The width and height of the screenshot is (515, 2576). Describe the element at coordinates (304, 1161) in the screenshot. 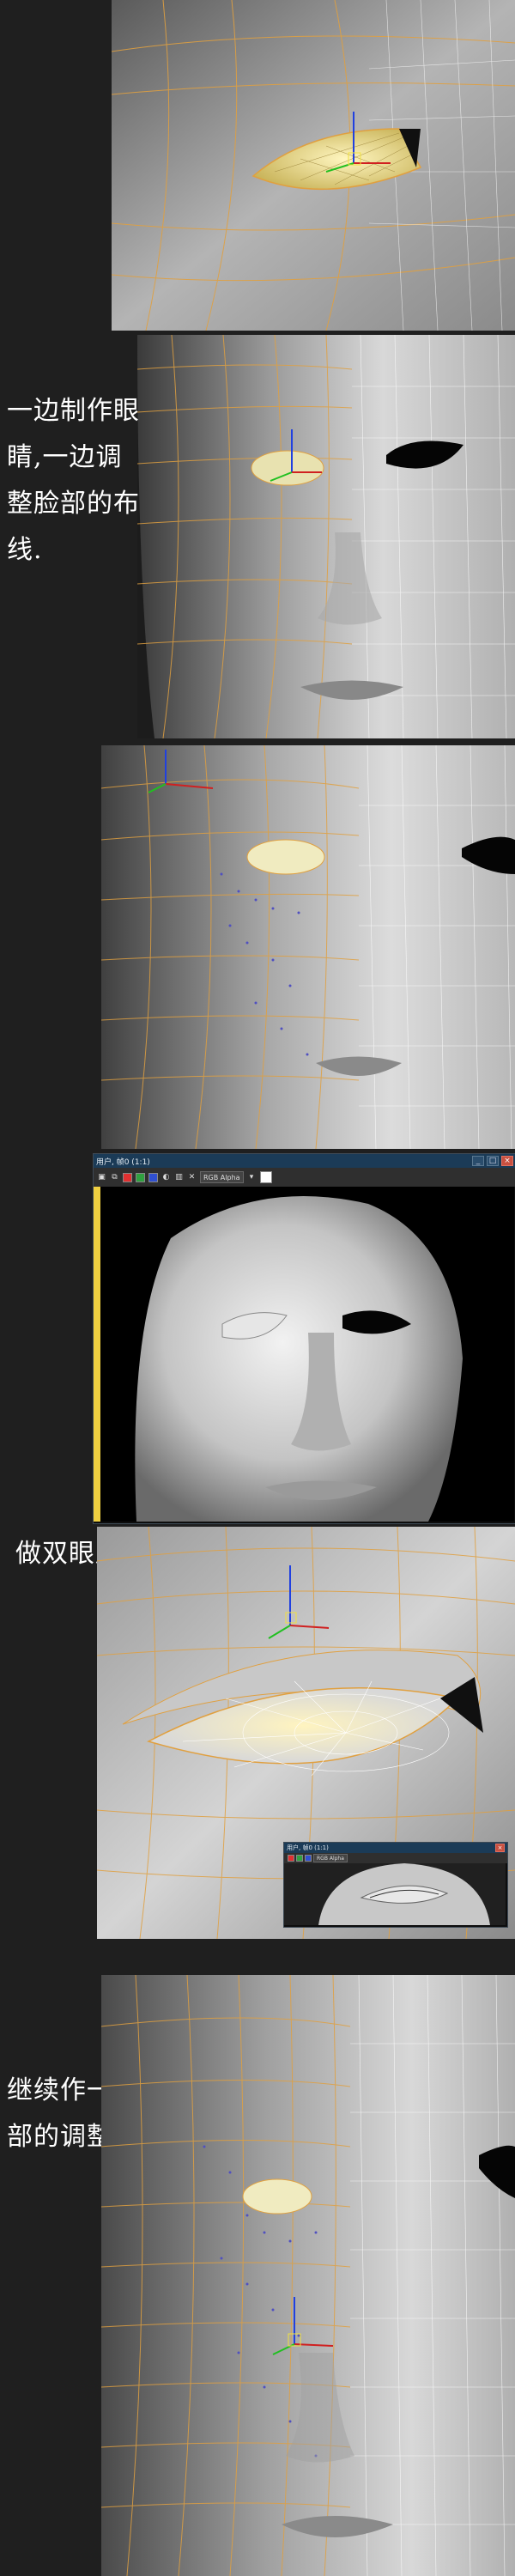

I see `render-window-titlebar: 用户, 帧0 (1:1) _ □ ×` at that location.